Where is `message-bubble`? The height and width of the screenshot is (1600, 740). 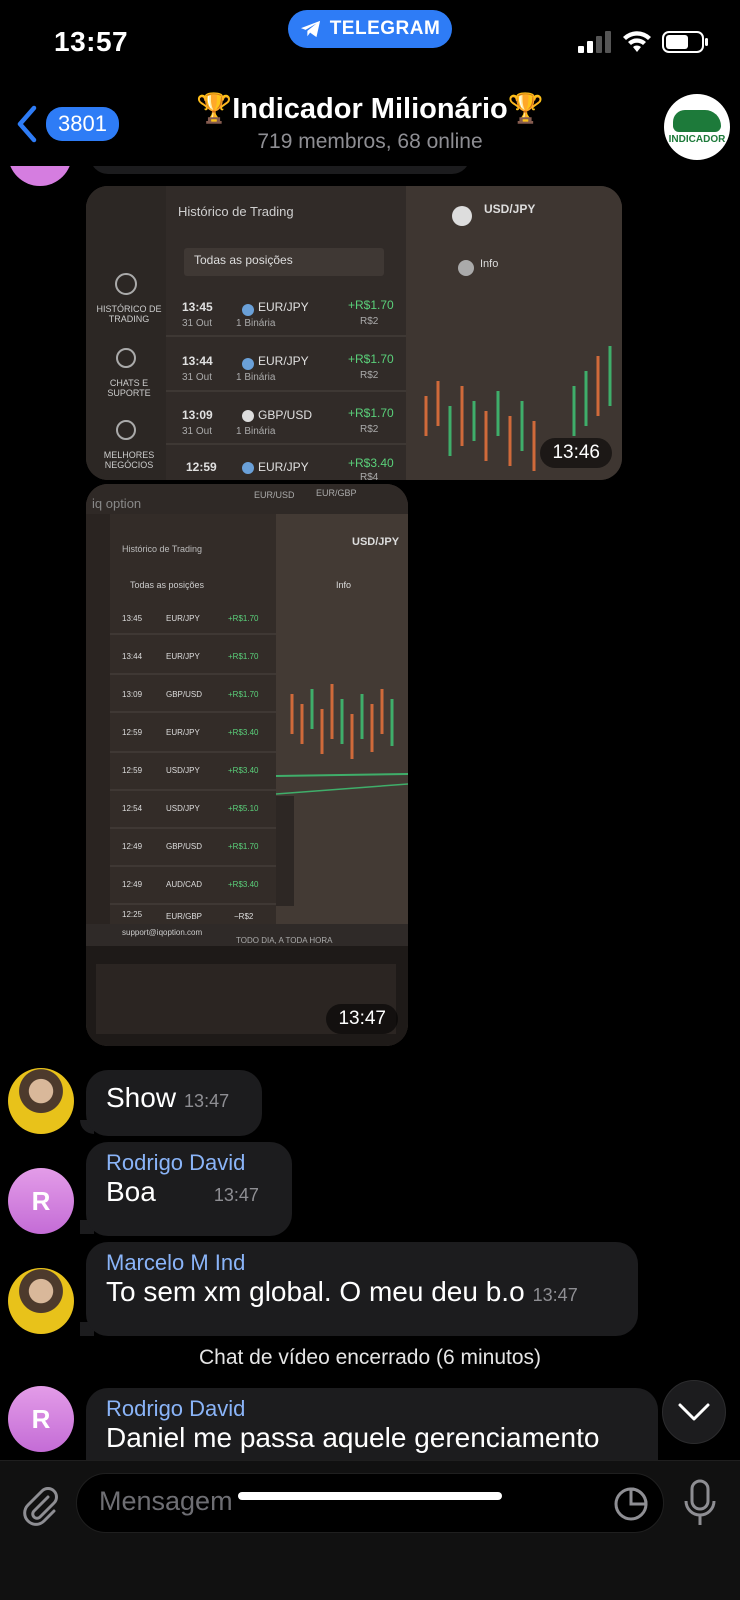
message-bubble is located at coordinates (280, 170).